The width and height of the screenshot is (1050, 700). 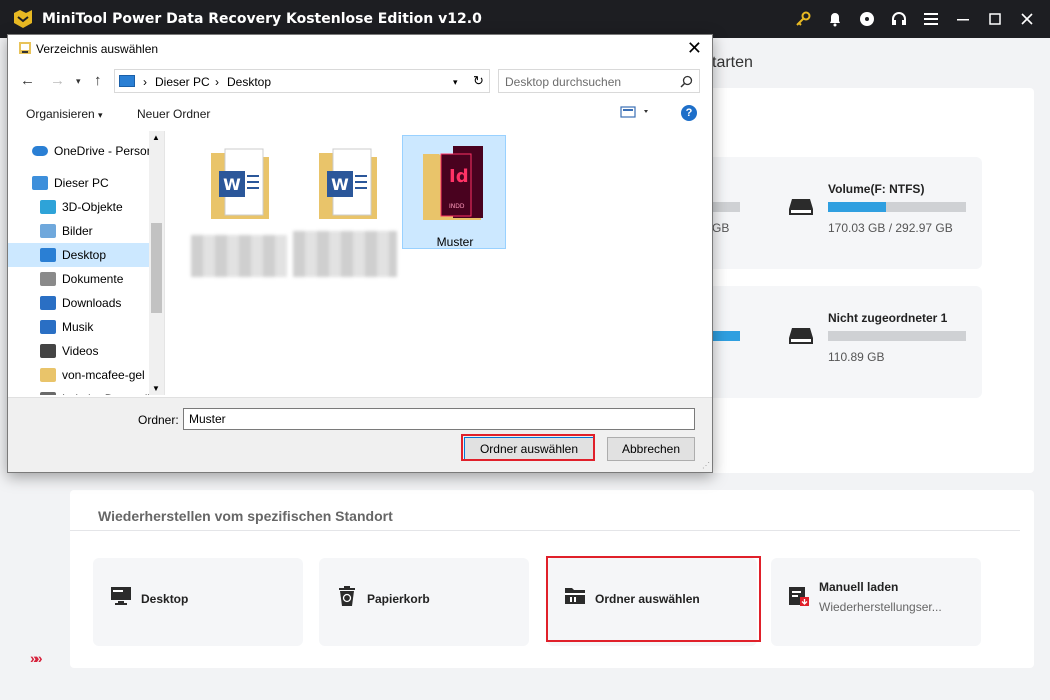 I want to click on desktop-icon, so click(x=48, y=255).